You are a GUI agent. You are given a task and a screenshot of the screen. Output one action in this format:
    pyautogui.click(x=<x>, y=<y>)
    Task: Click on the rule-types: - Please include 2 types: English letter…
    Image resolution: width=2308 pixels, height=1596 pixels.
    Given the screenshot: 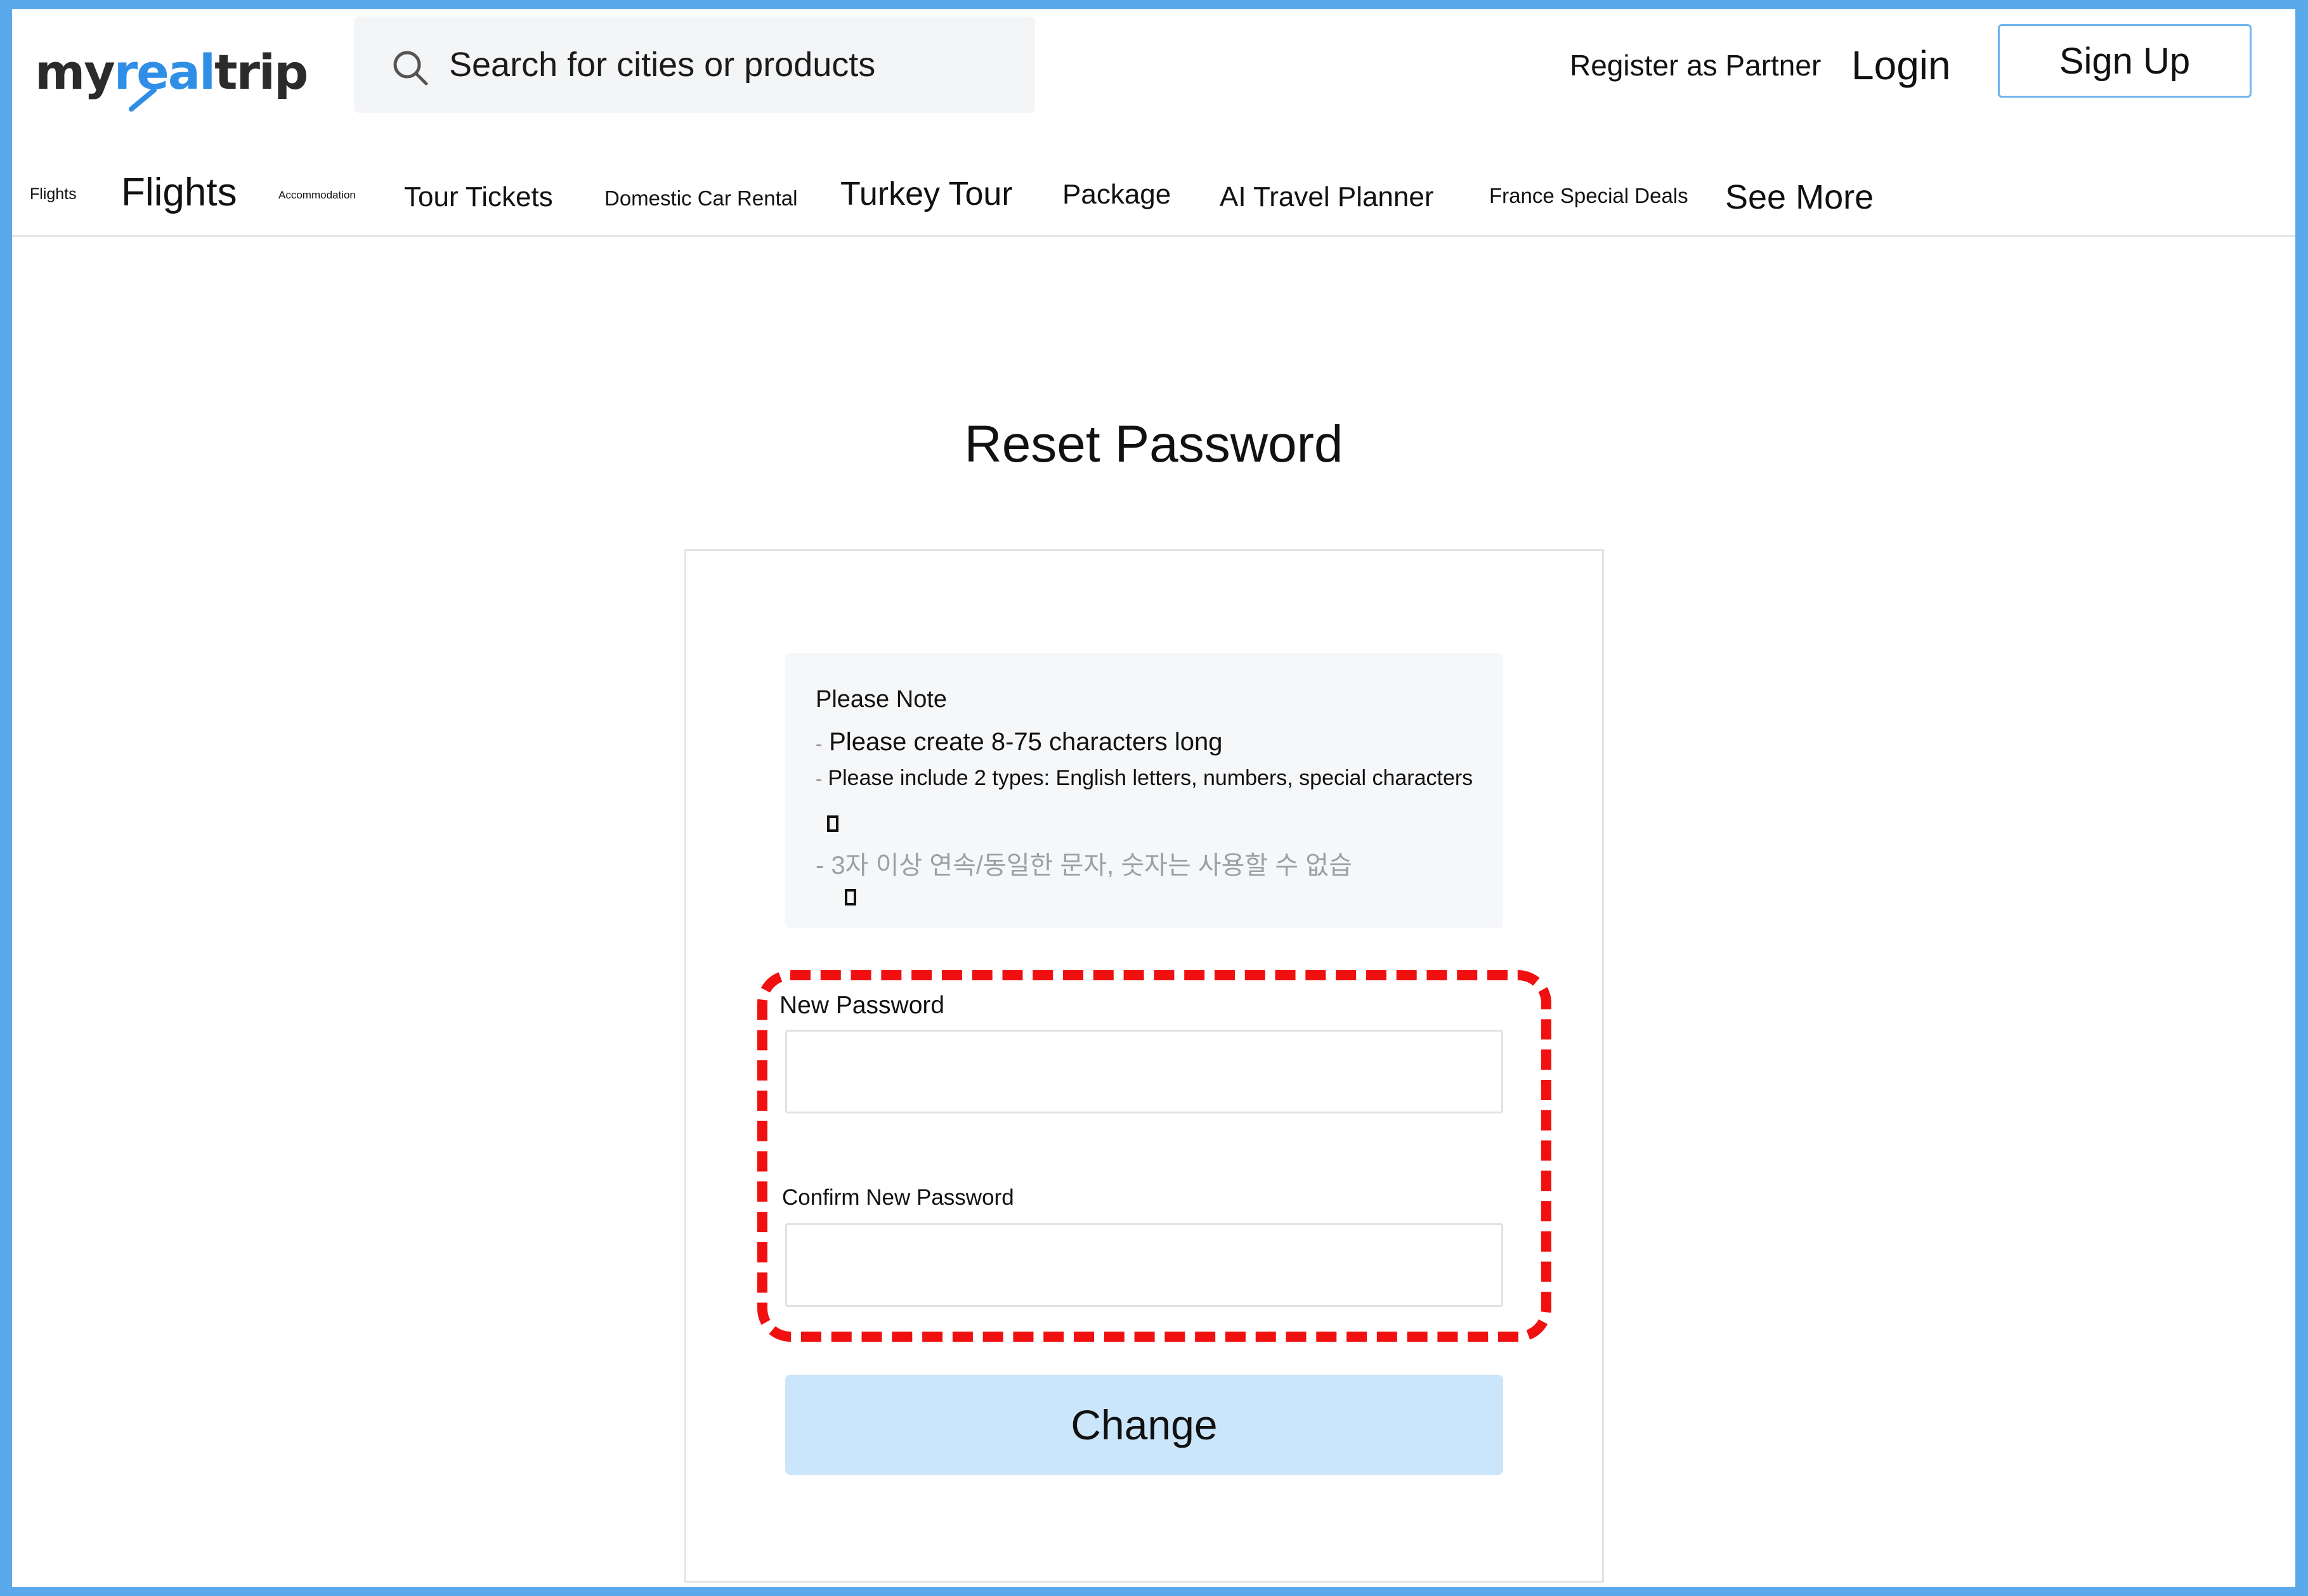 What is the action you would take?
    pyautogui.click(x=1144, y=778)
    